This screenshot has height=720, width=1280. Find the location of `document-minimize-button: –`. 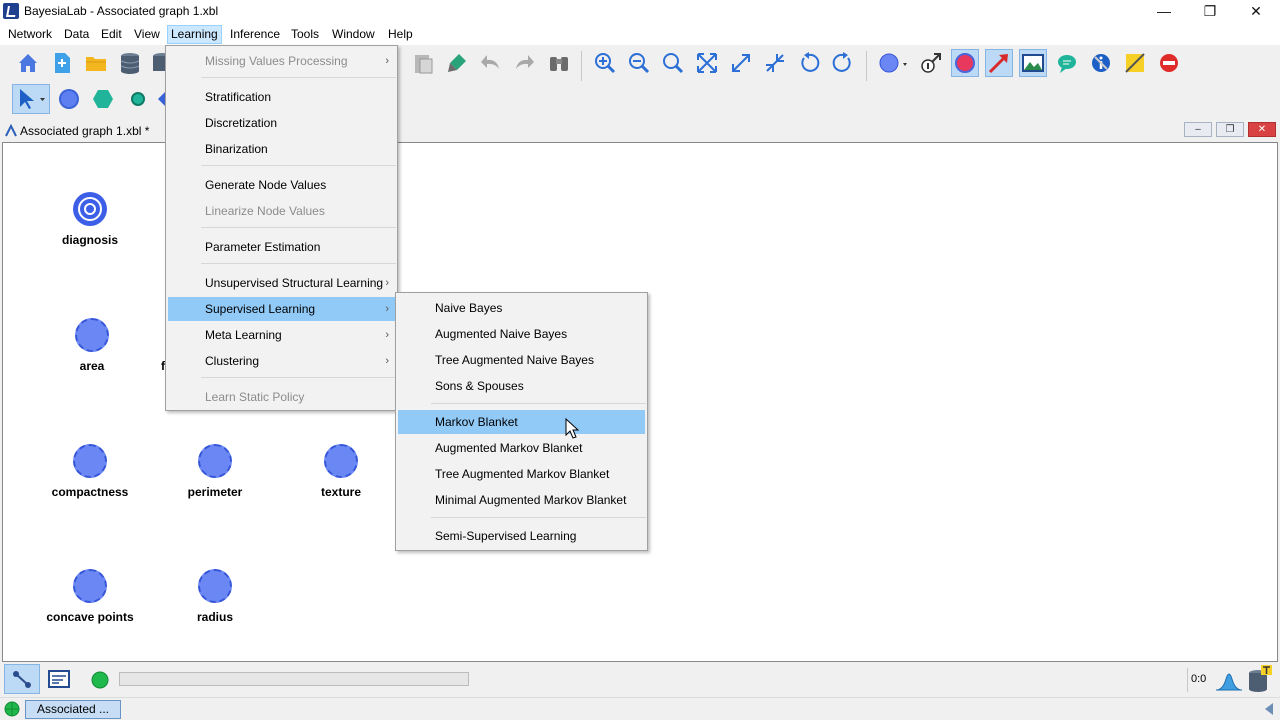

document-minimize-button: – is located at coordinates (1198, 129).